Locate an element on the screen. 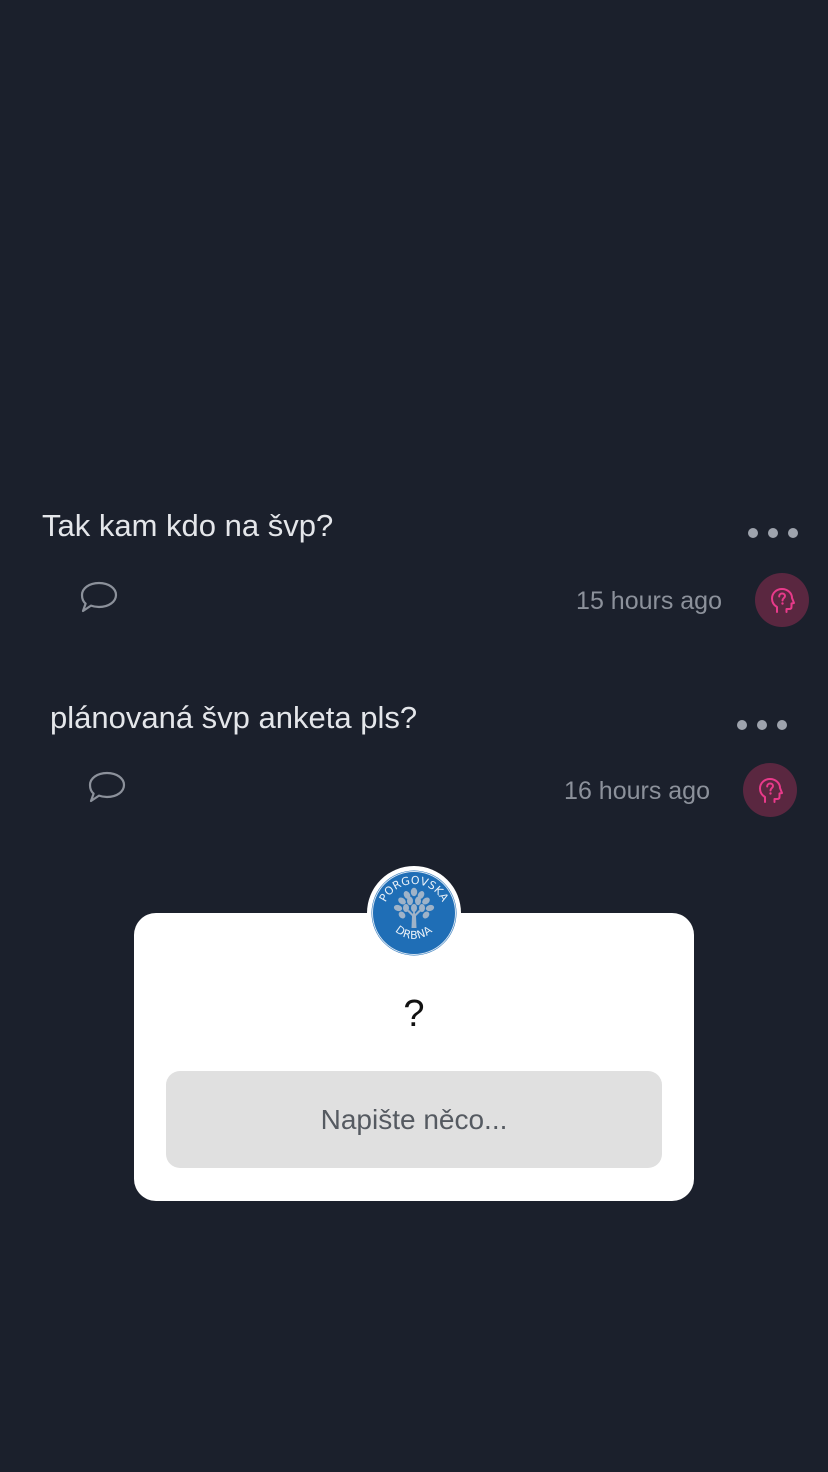 Image resolution: width=828 pixels, height=1472 pixels. post-text: plánovaná švp anketa pls? is located at coordinates (234, 717).